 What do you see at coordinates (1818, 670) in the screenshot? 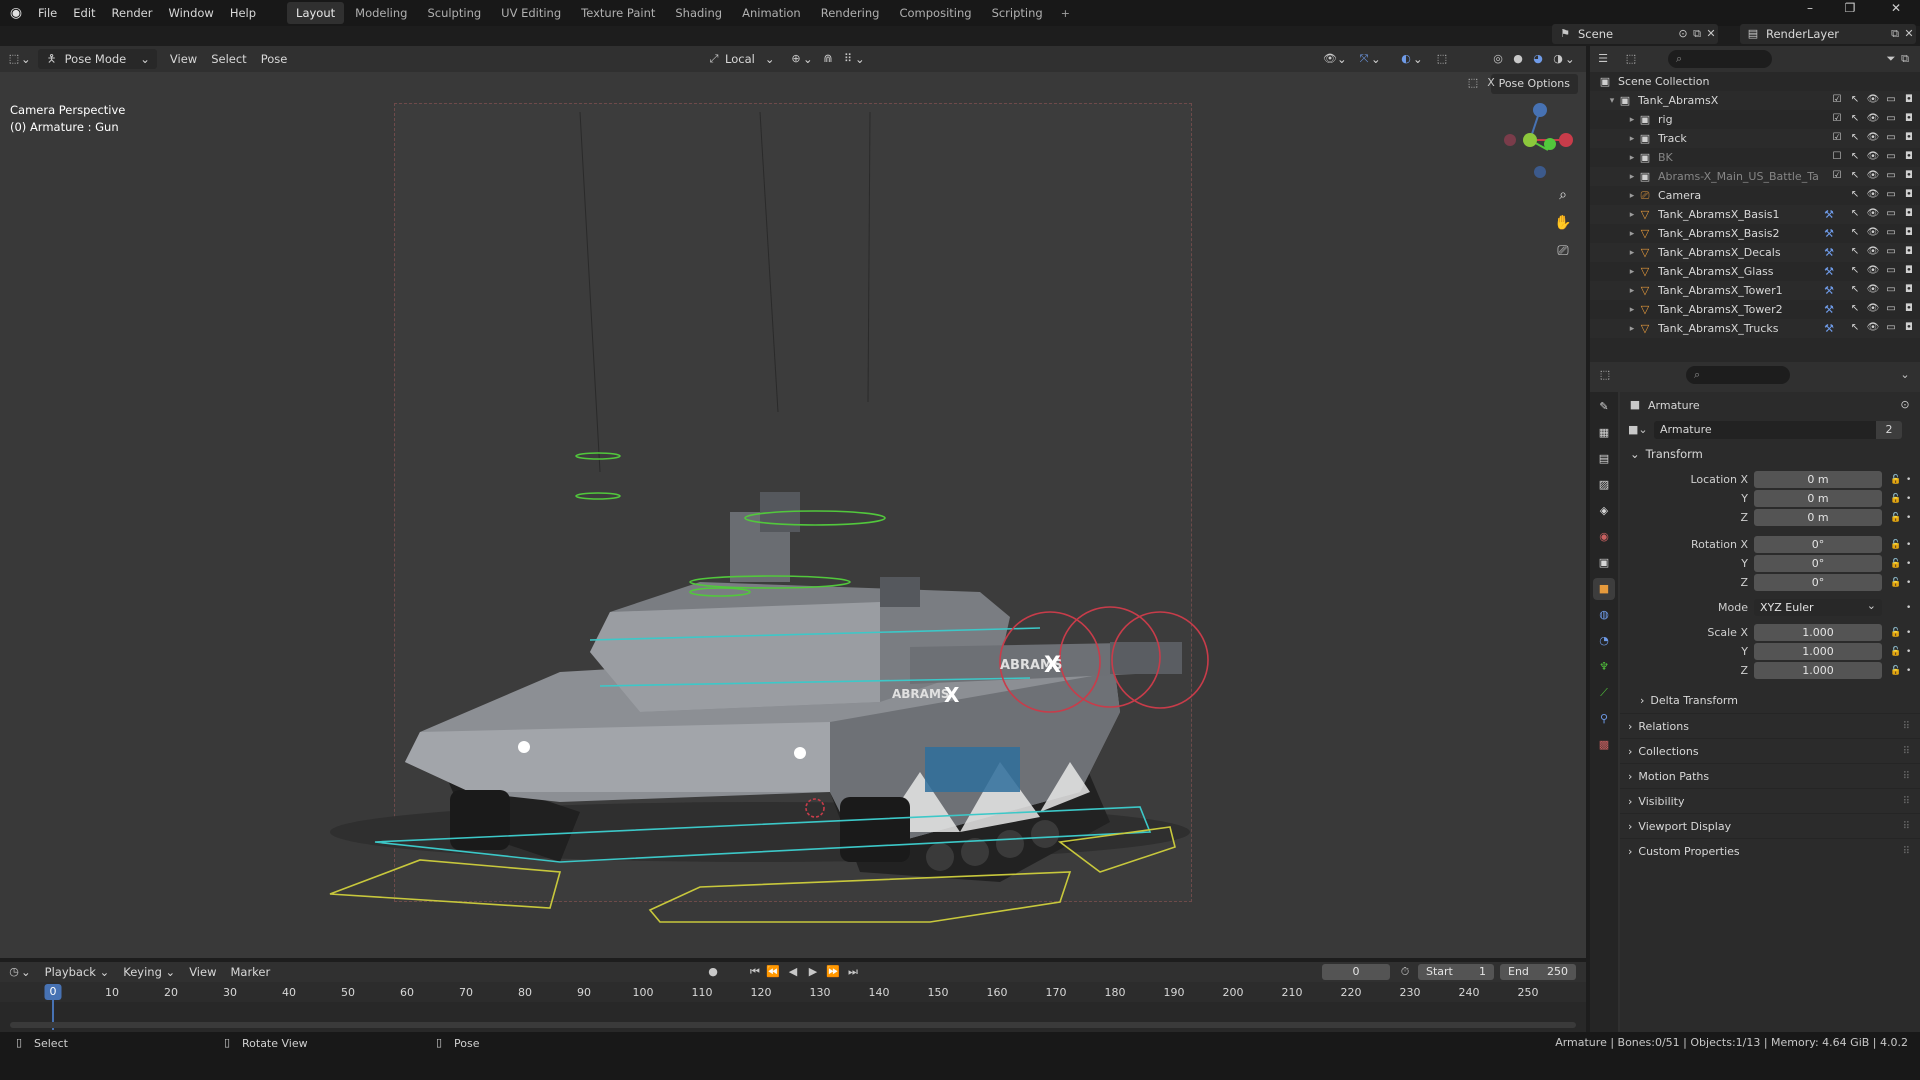
I see `scale-z-field: 1.000` at bounding box center [1818, 670].